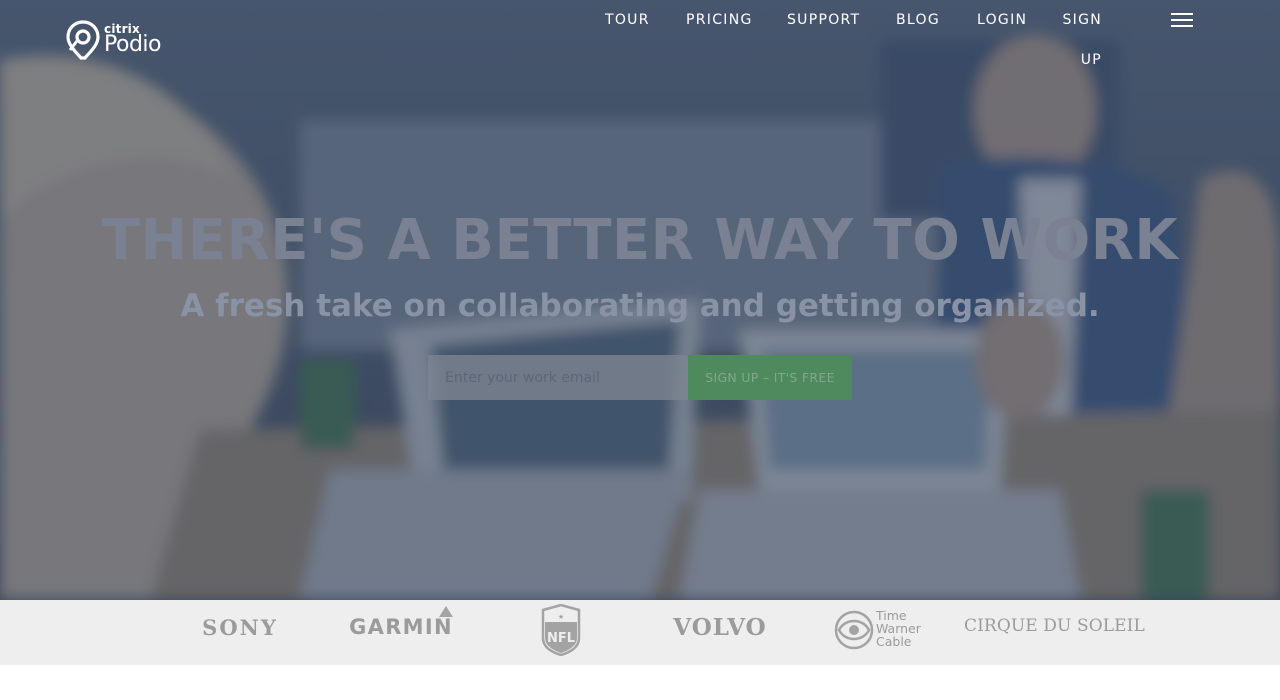 This screenshot has width=1280, height=700. I want to click on nav-blog-link: BLOG, so click(918, 20).